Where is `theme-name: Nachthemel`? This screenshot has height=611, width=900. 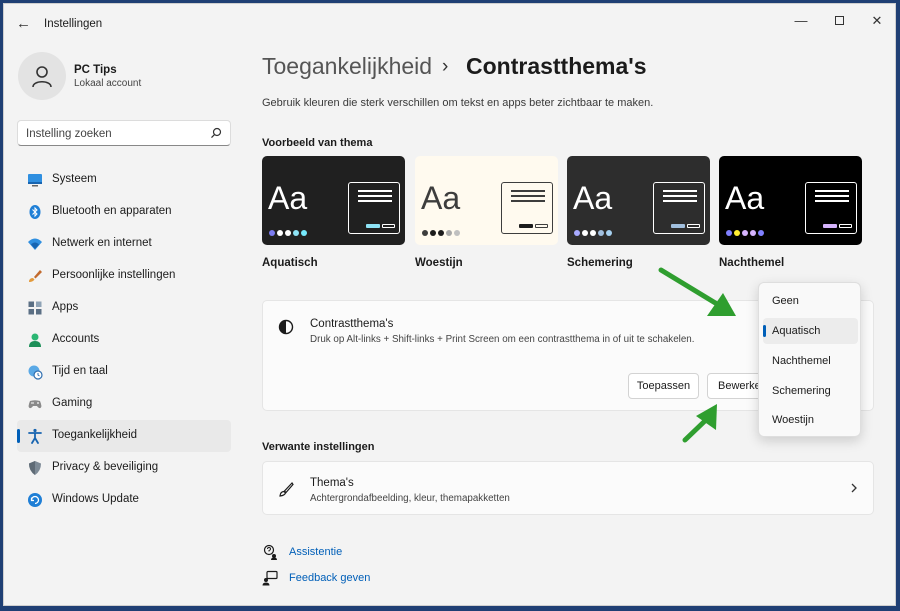
theme-name: Nachthemel is located at coordinates (752, 263).